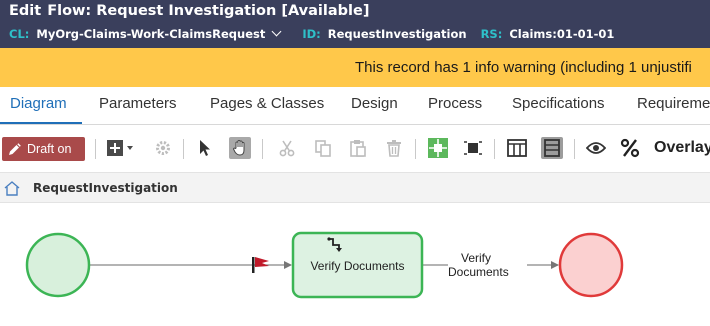 The width and height of the screenshot is (710, 326). I want to click on settings-button, so click(163, 148).